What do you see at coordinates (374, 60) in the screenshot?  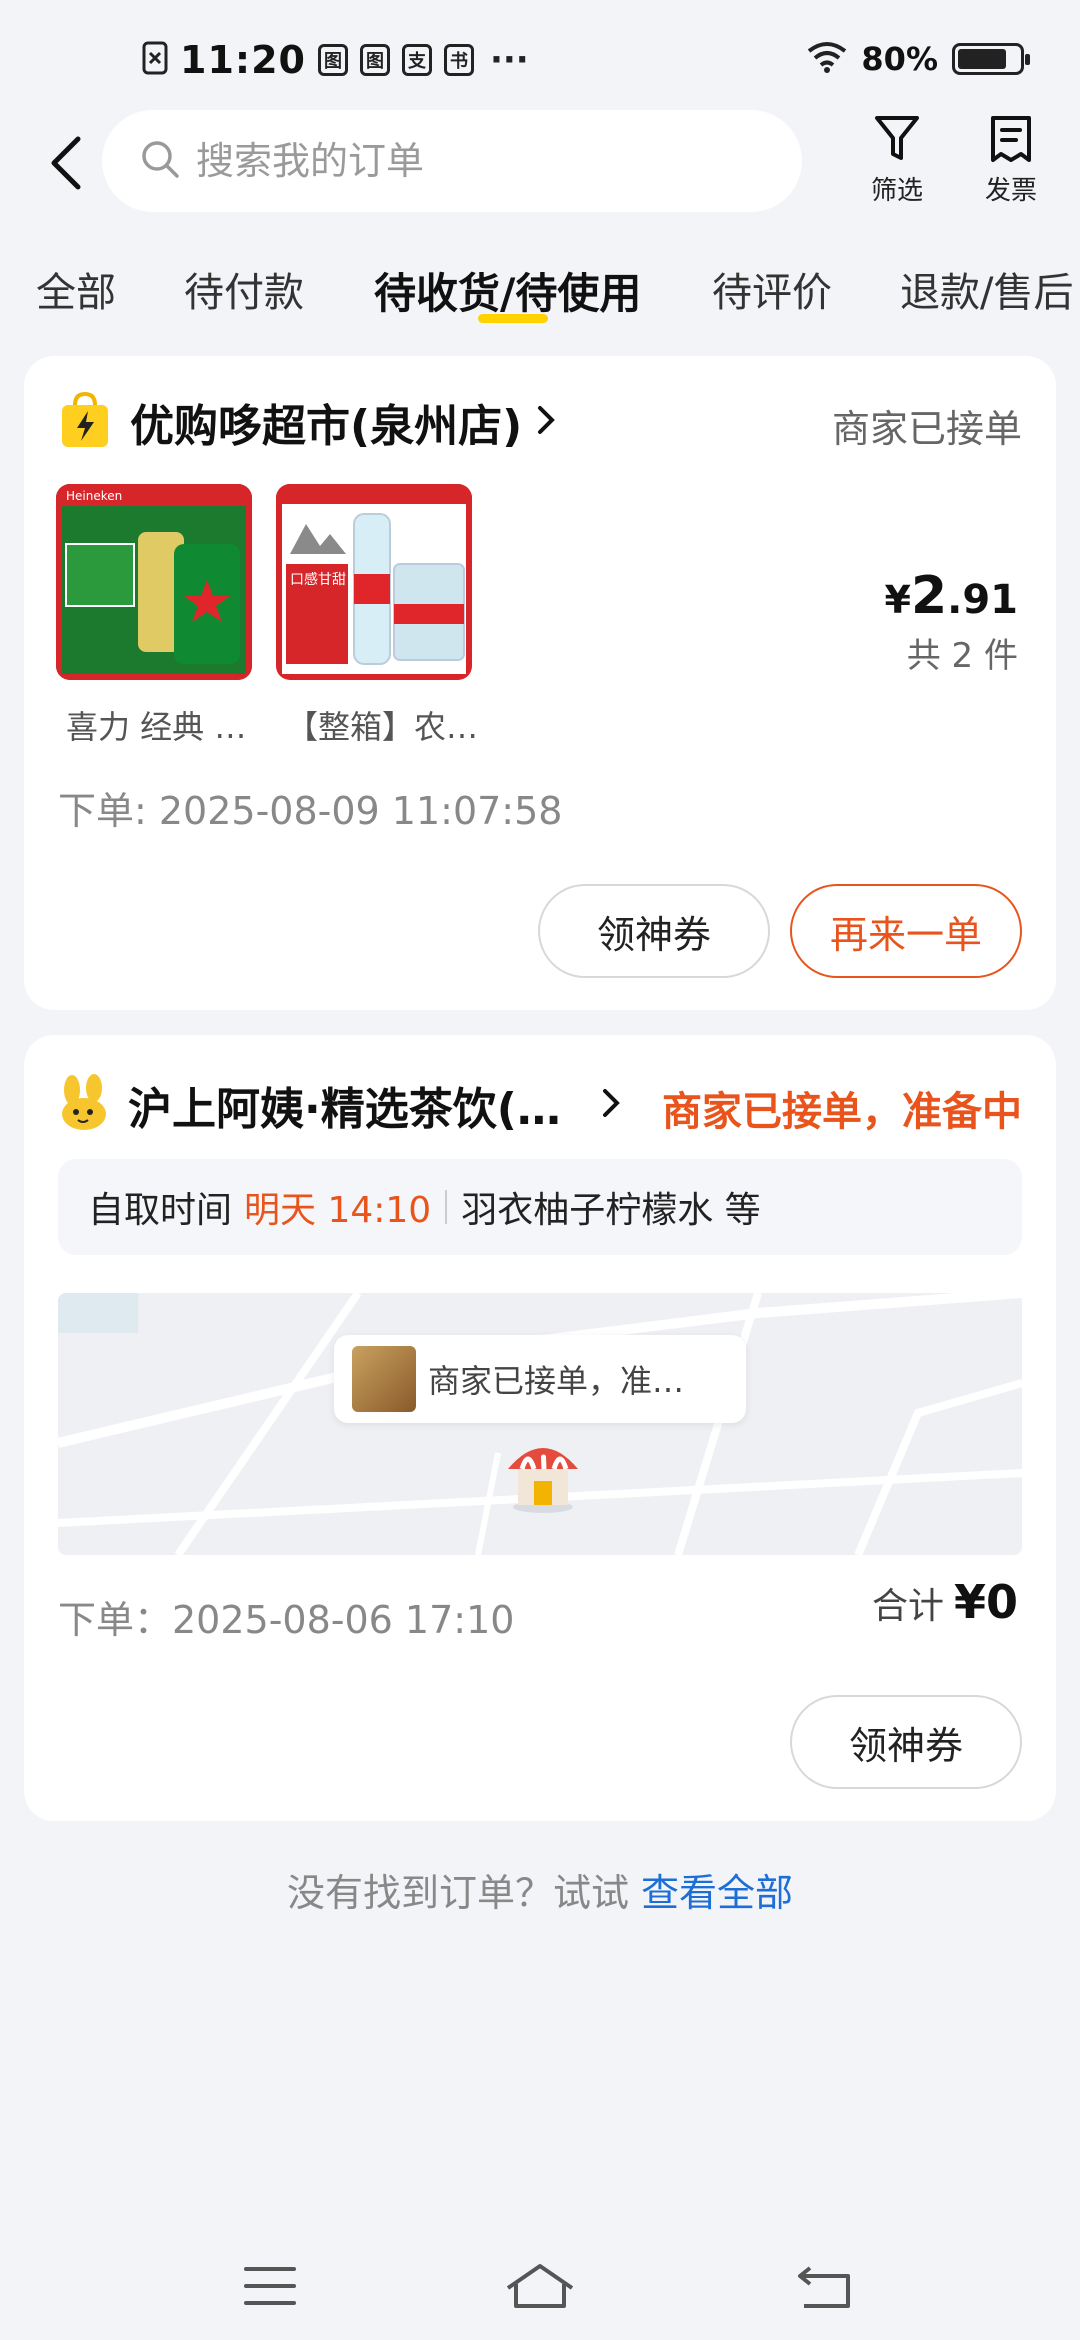 I see `notification-icon-2: 图` at bounding box center [374, 60].